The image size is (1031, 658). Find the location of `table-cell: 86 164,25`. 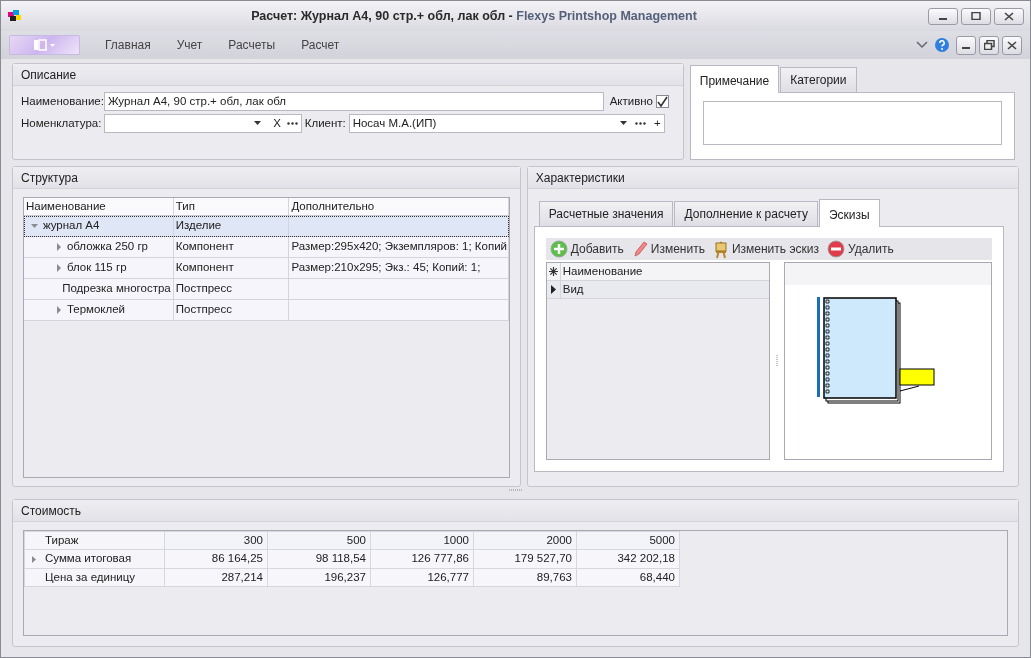

table-cell: 86 164,25 is located at coordinates (237, 558).